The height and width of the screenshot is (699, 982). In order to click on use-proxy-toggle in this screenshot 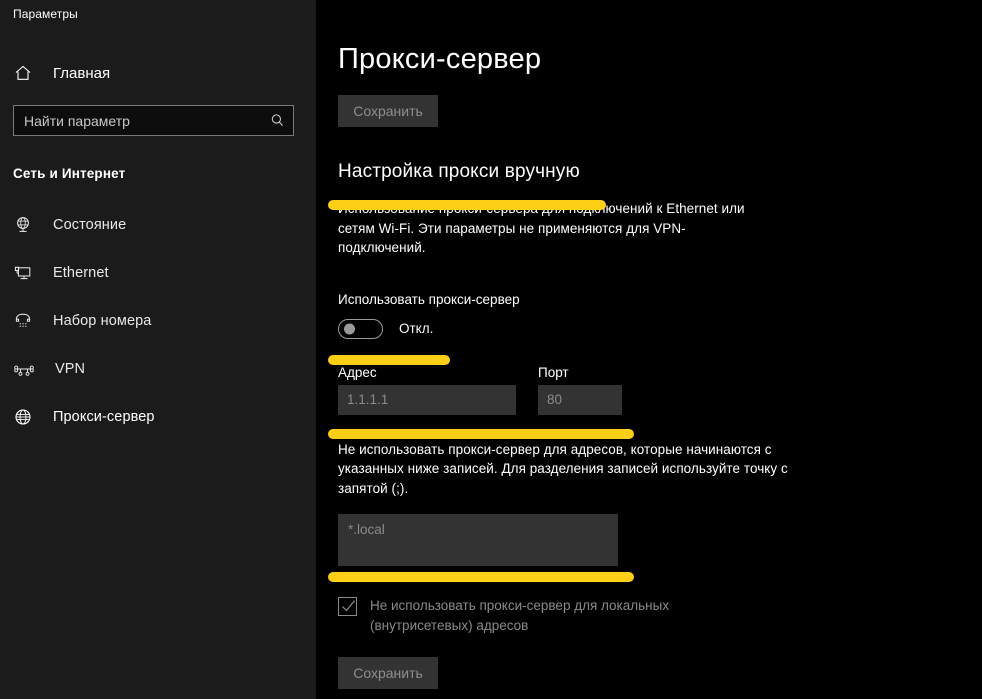, I will do `click(360, 328)`.